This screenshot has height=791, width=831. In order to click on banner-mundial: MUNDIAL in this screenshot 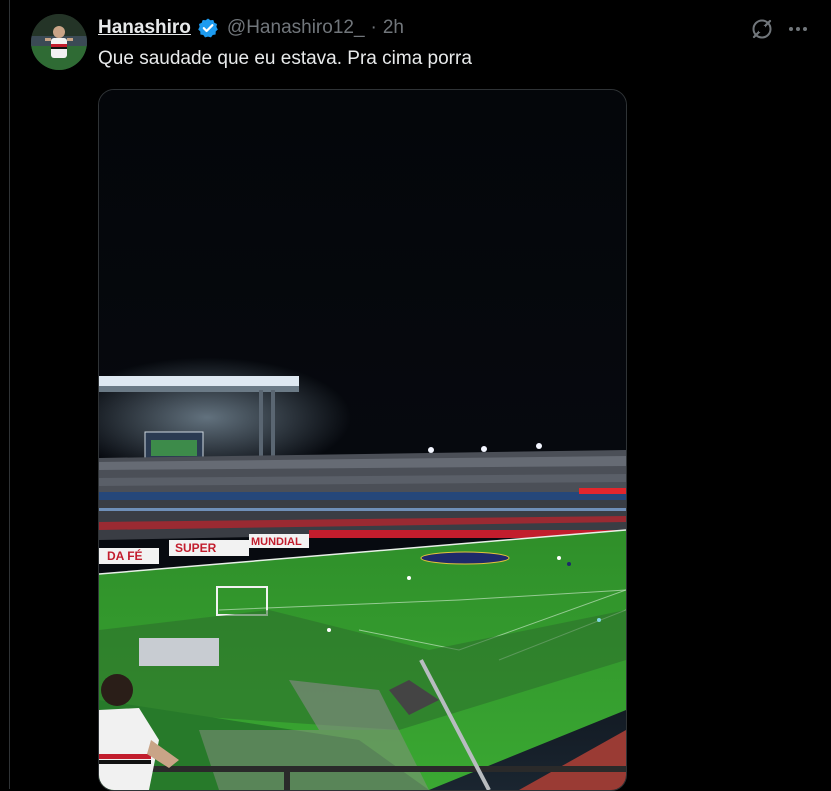, I will do `click(276, 542)`.